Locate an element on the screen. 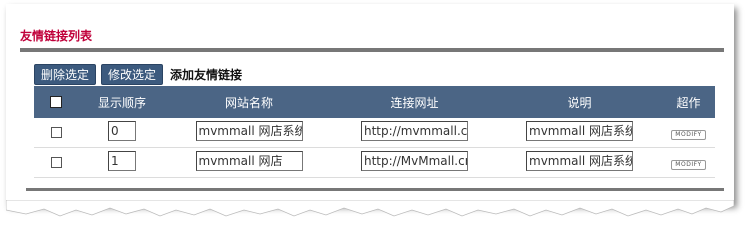 Image resolution: width=751 pixels, height=252 pixels. site-name-input: mvmmall 网店系统 is located at coordinates (249, 131).